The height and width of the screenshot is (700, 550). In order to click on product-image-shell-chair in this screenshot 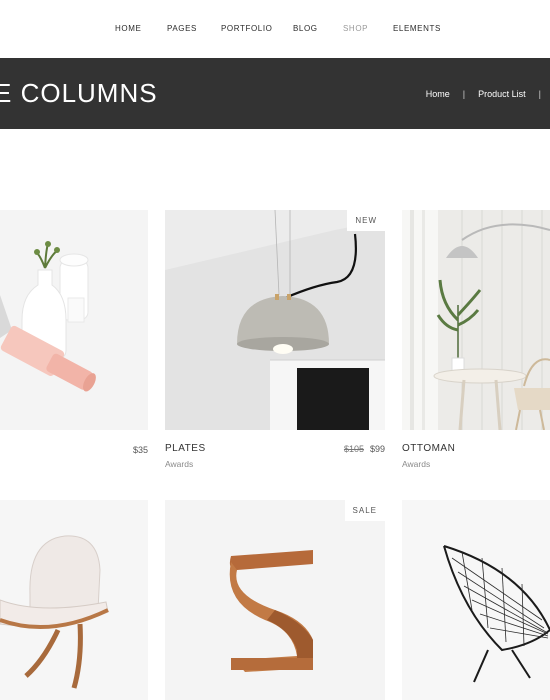, I will do `click(74, 600)`.